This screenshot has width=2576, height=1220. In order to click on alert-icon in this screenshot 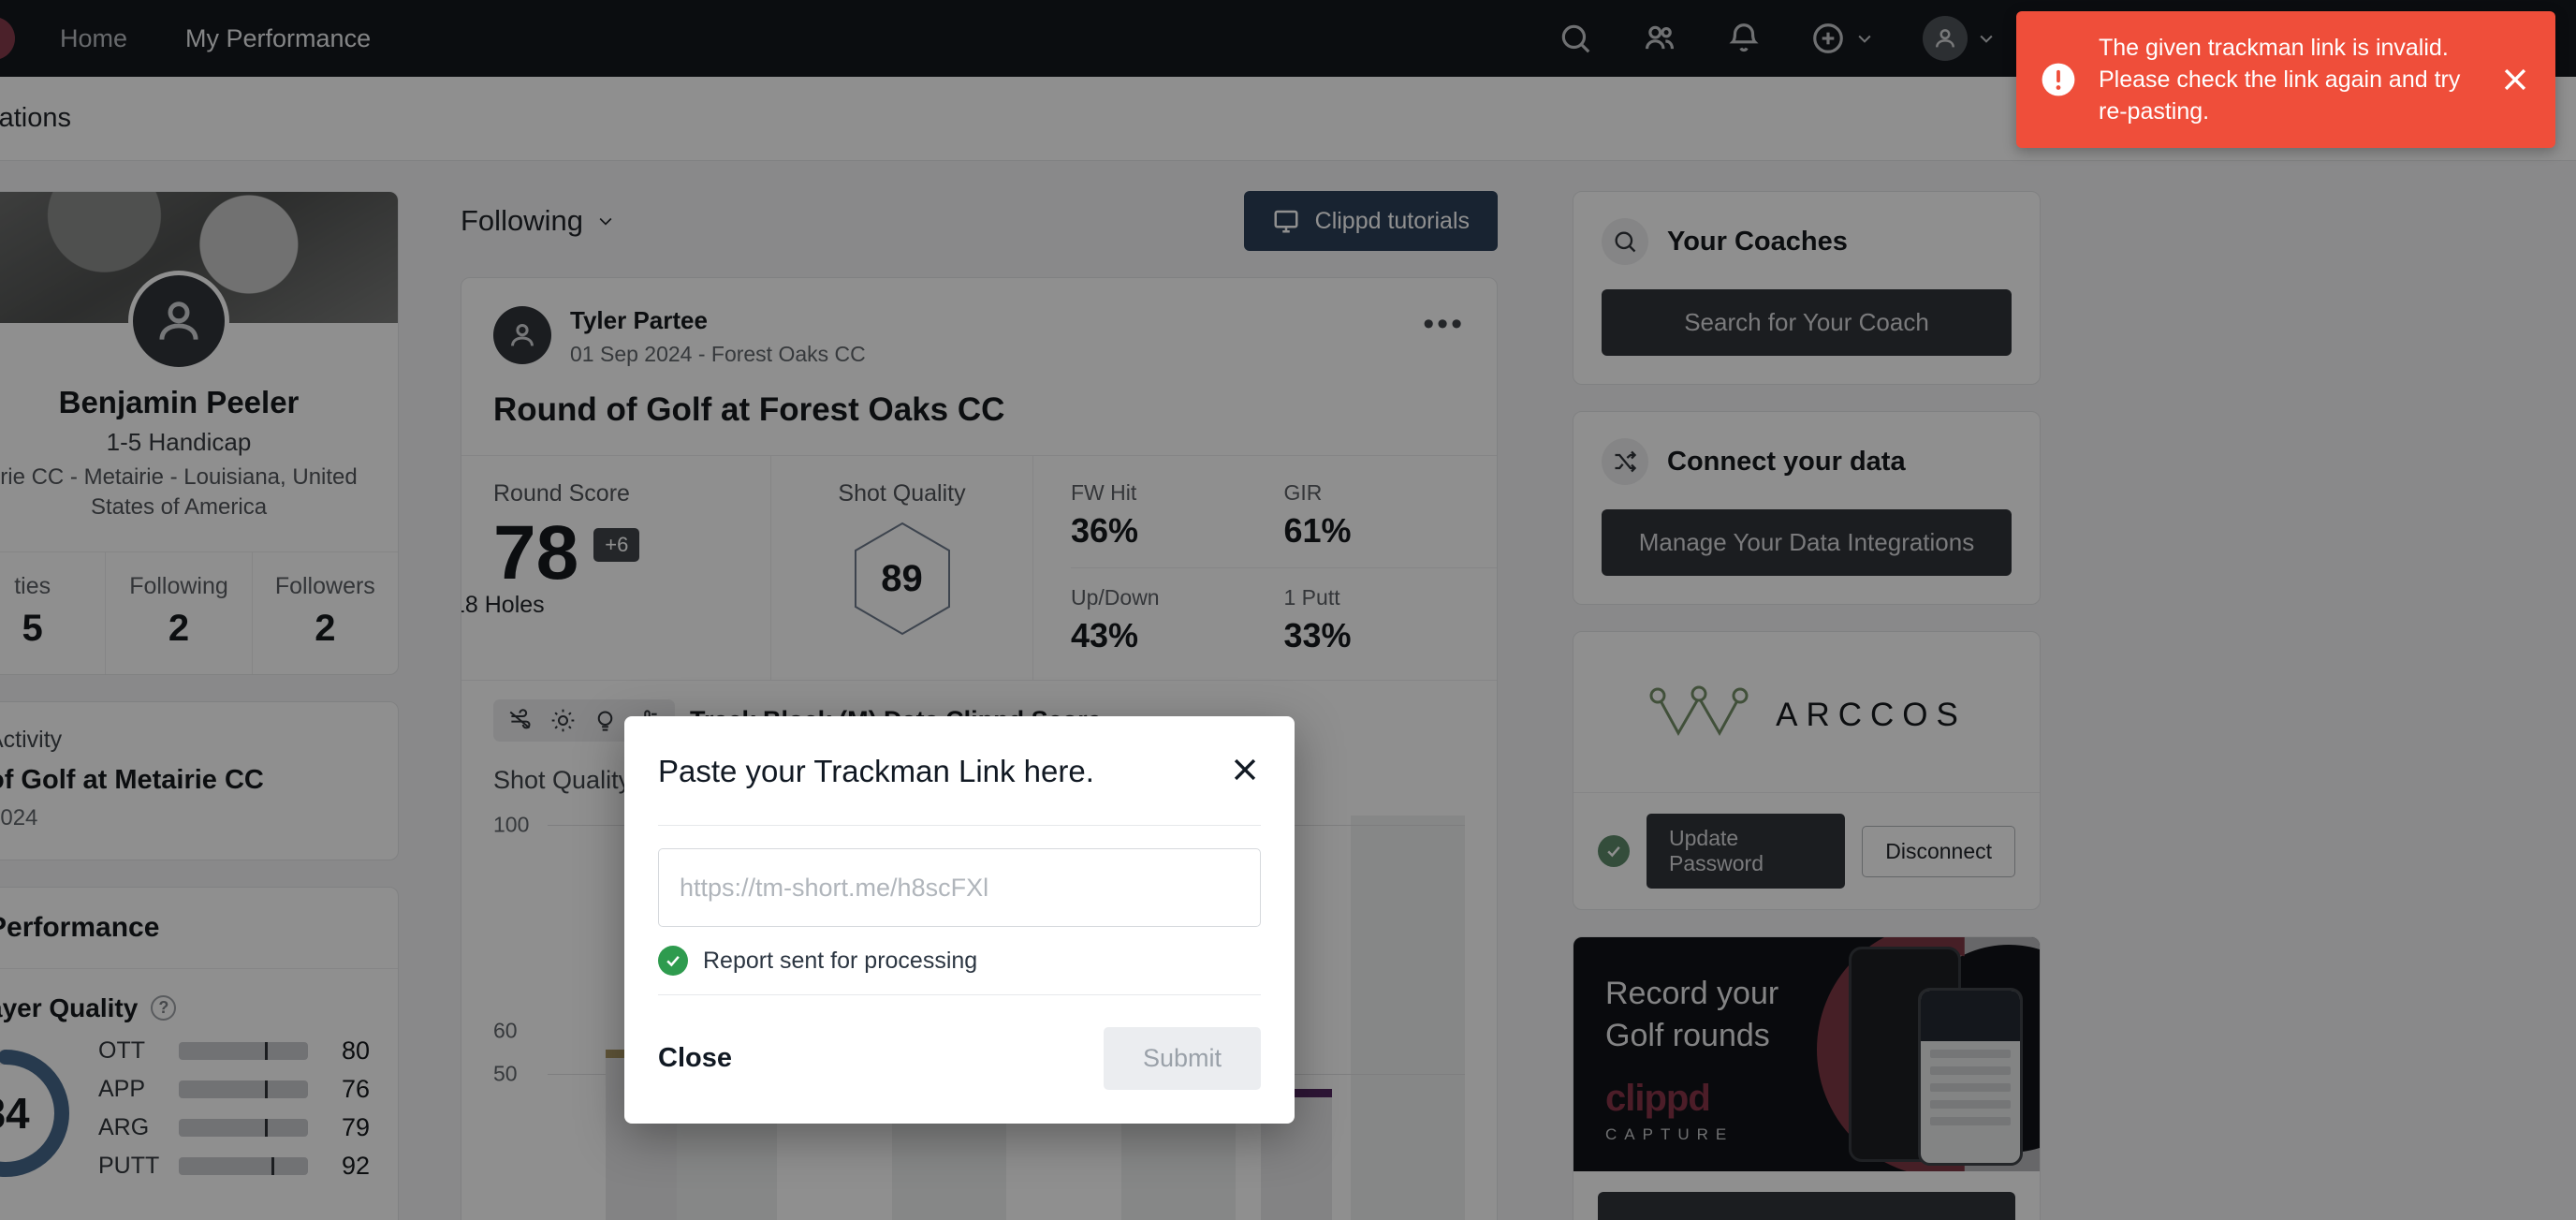, I will do `click(2058, 79)`.